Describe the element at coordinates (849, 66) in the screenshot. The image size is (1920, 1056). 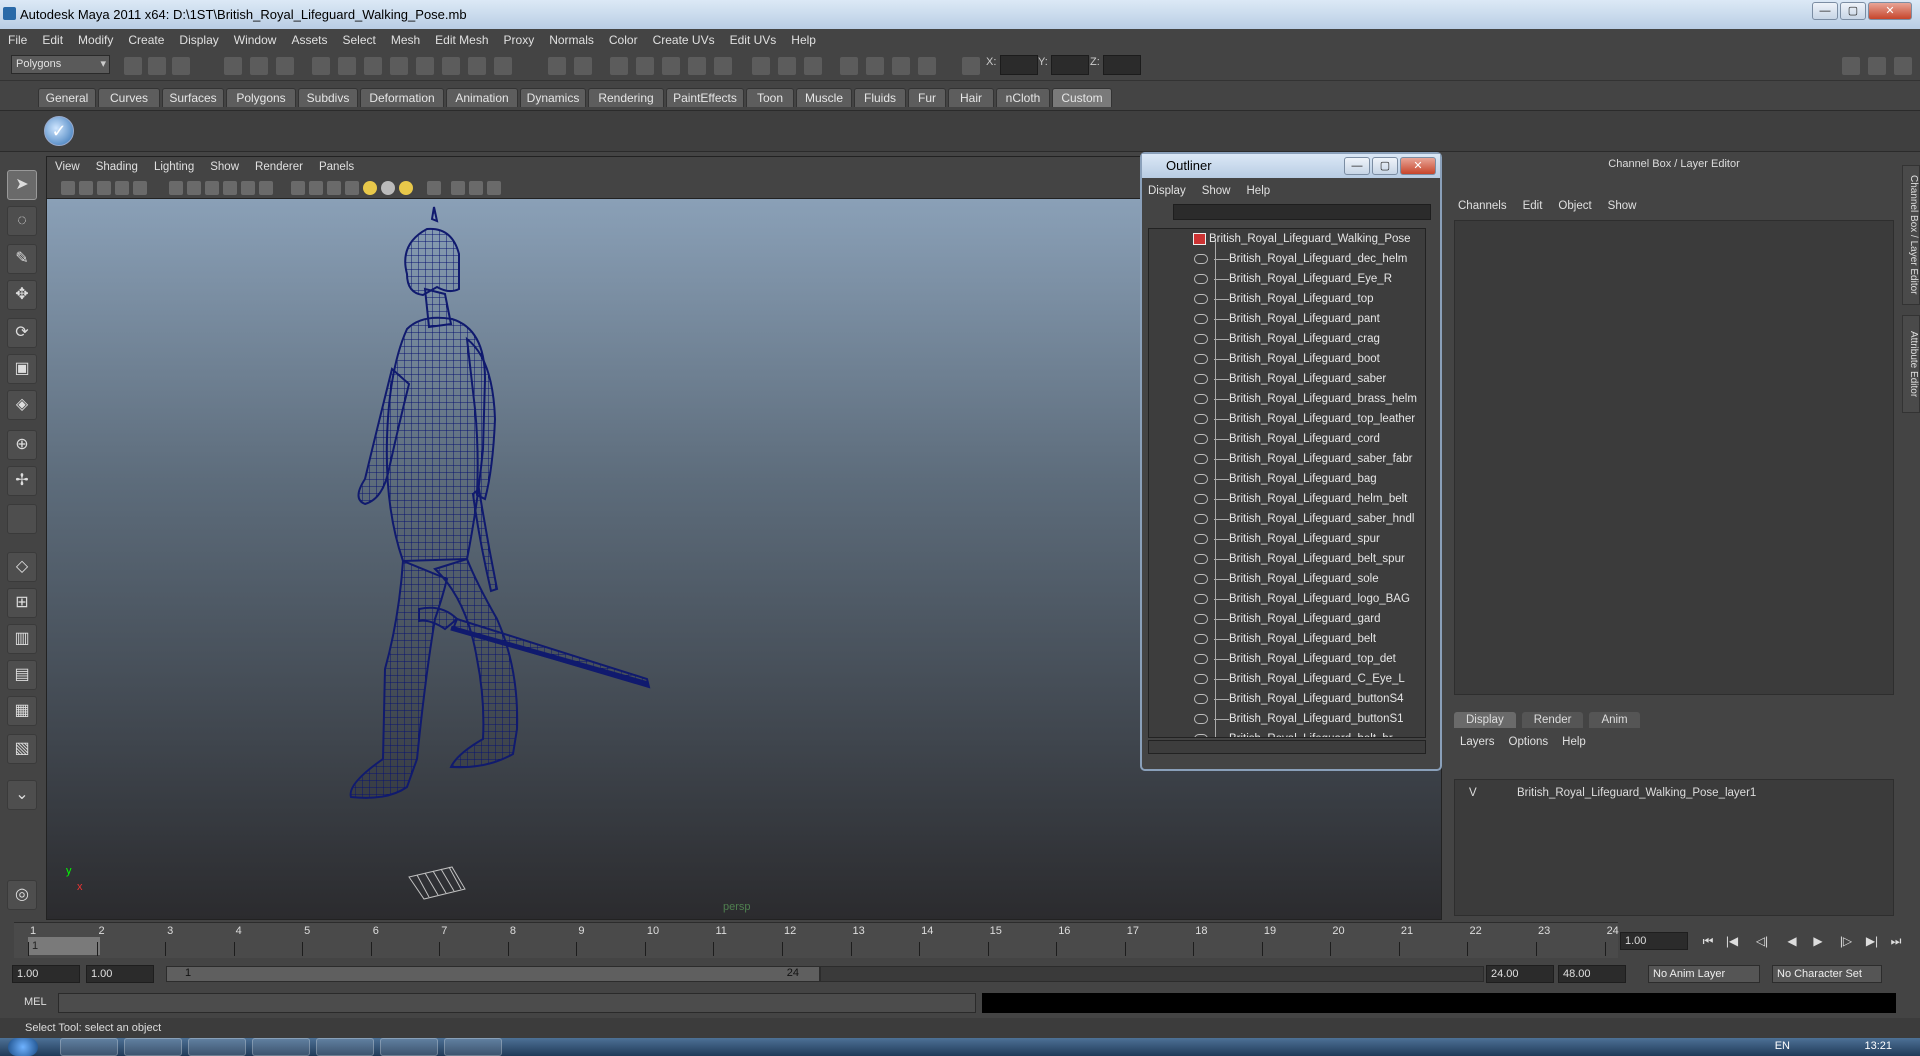
I see `hypershade-icon` at that location.